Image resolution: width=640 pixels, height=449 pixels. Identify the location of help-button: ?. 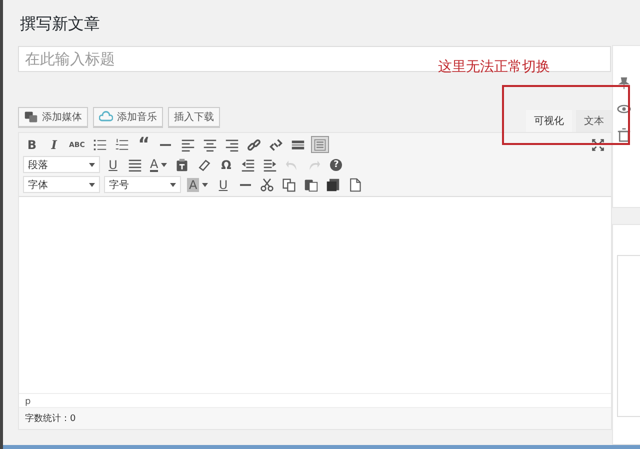
(336, 164).